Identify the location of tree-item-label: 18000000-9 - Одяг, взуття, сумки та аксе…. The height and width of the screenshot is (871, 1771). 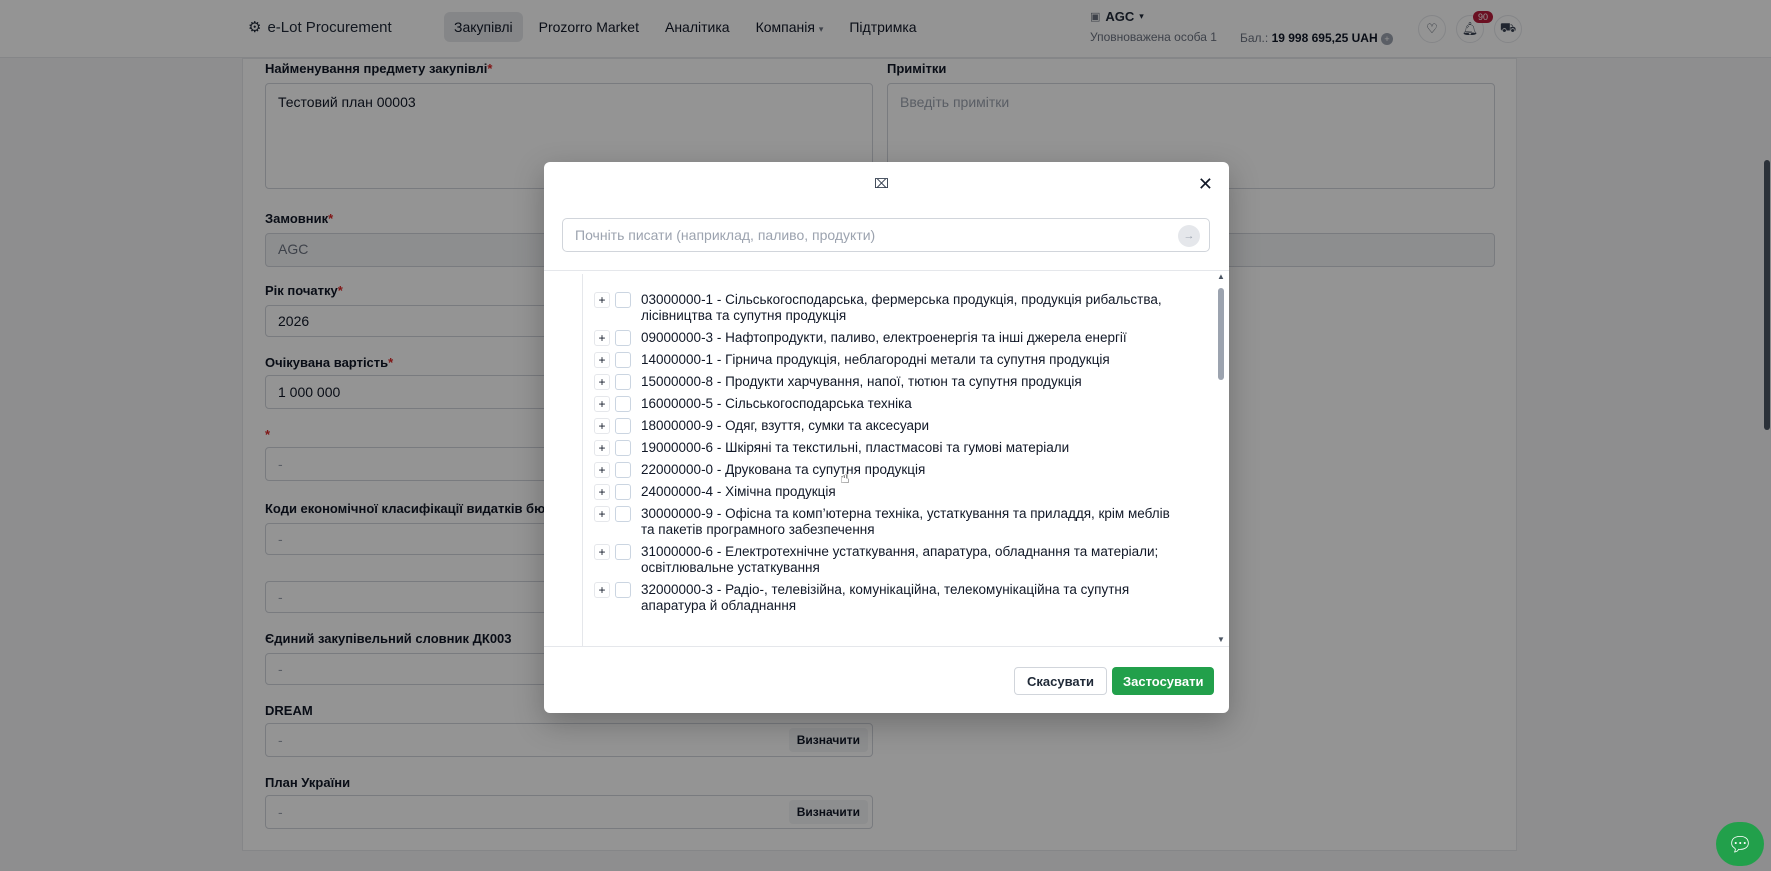
(785, 425).